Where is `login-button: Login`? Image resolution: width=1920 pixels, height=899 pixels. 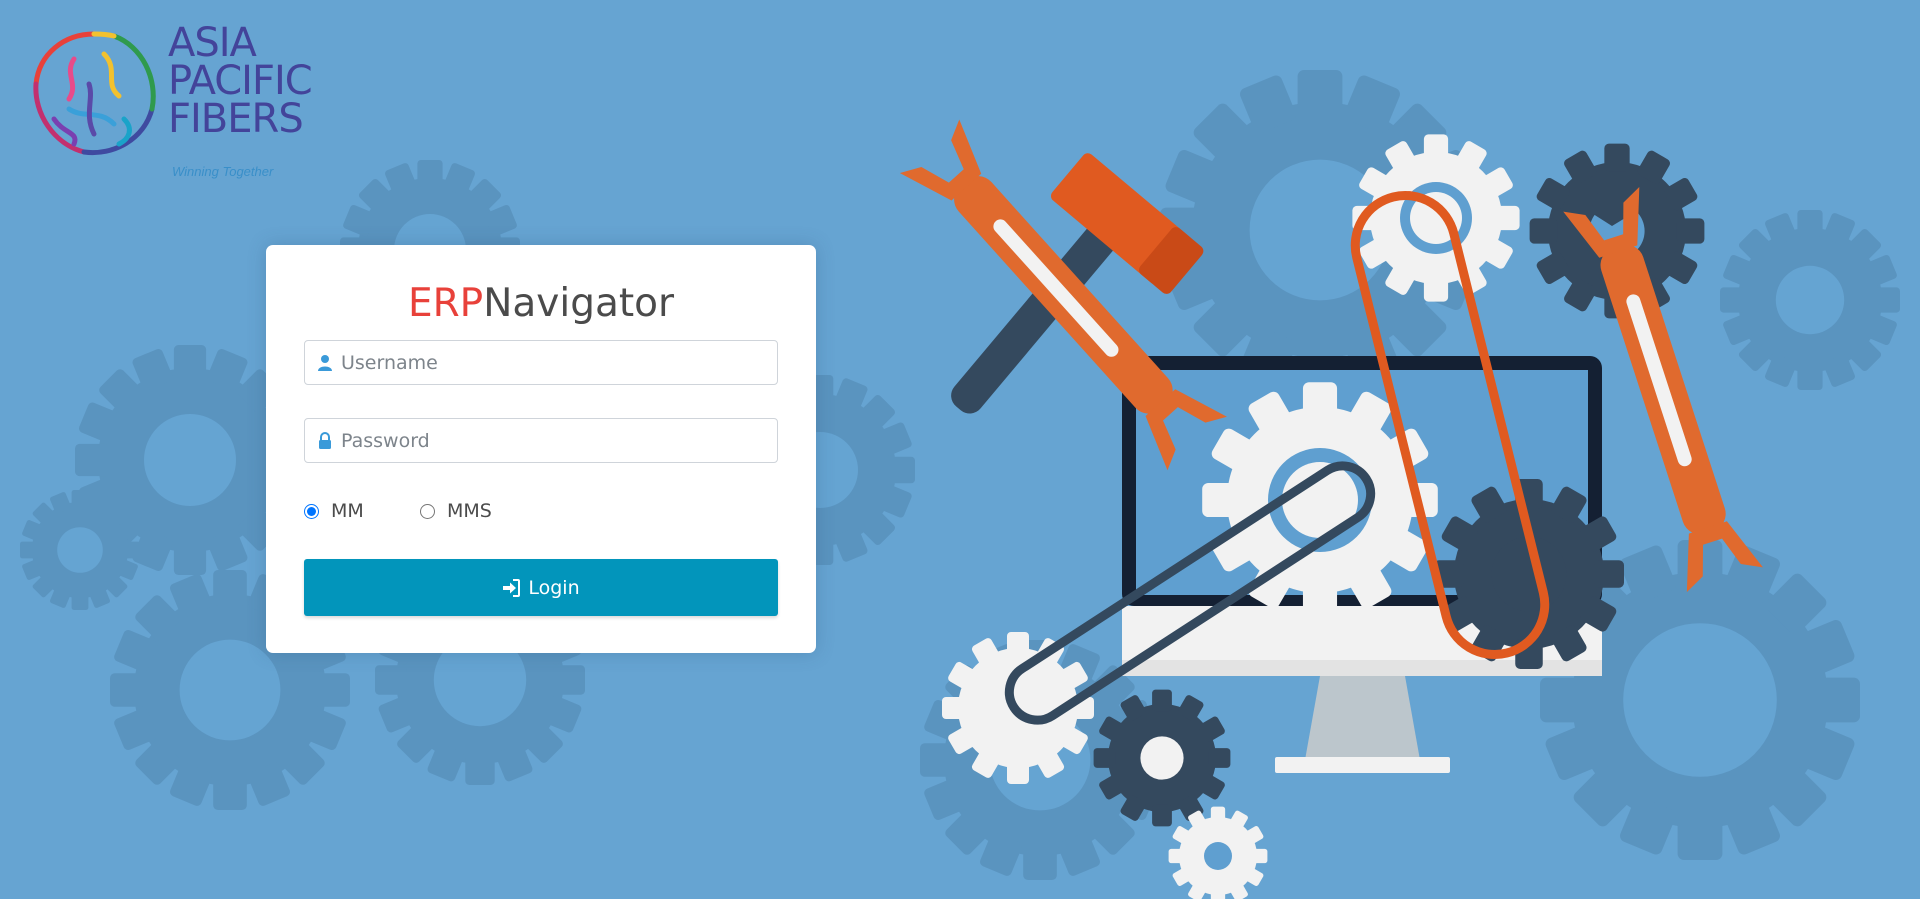
login-button: Login is located at coordinates (541, 587).